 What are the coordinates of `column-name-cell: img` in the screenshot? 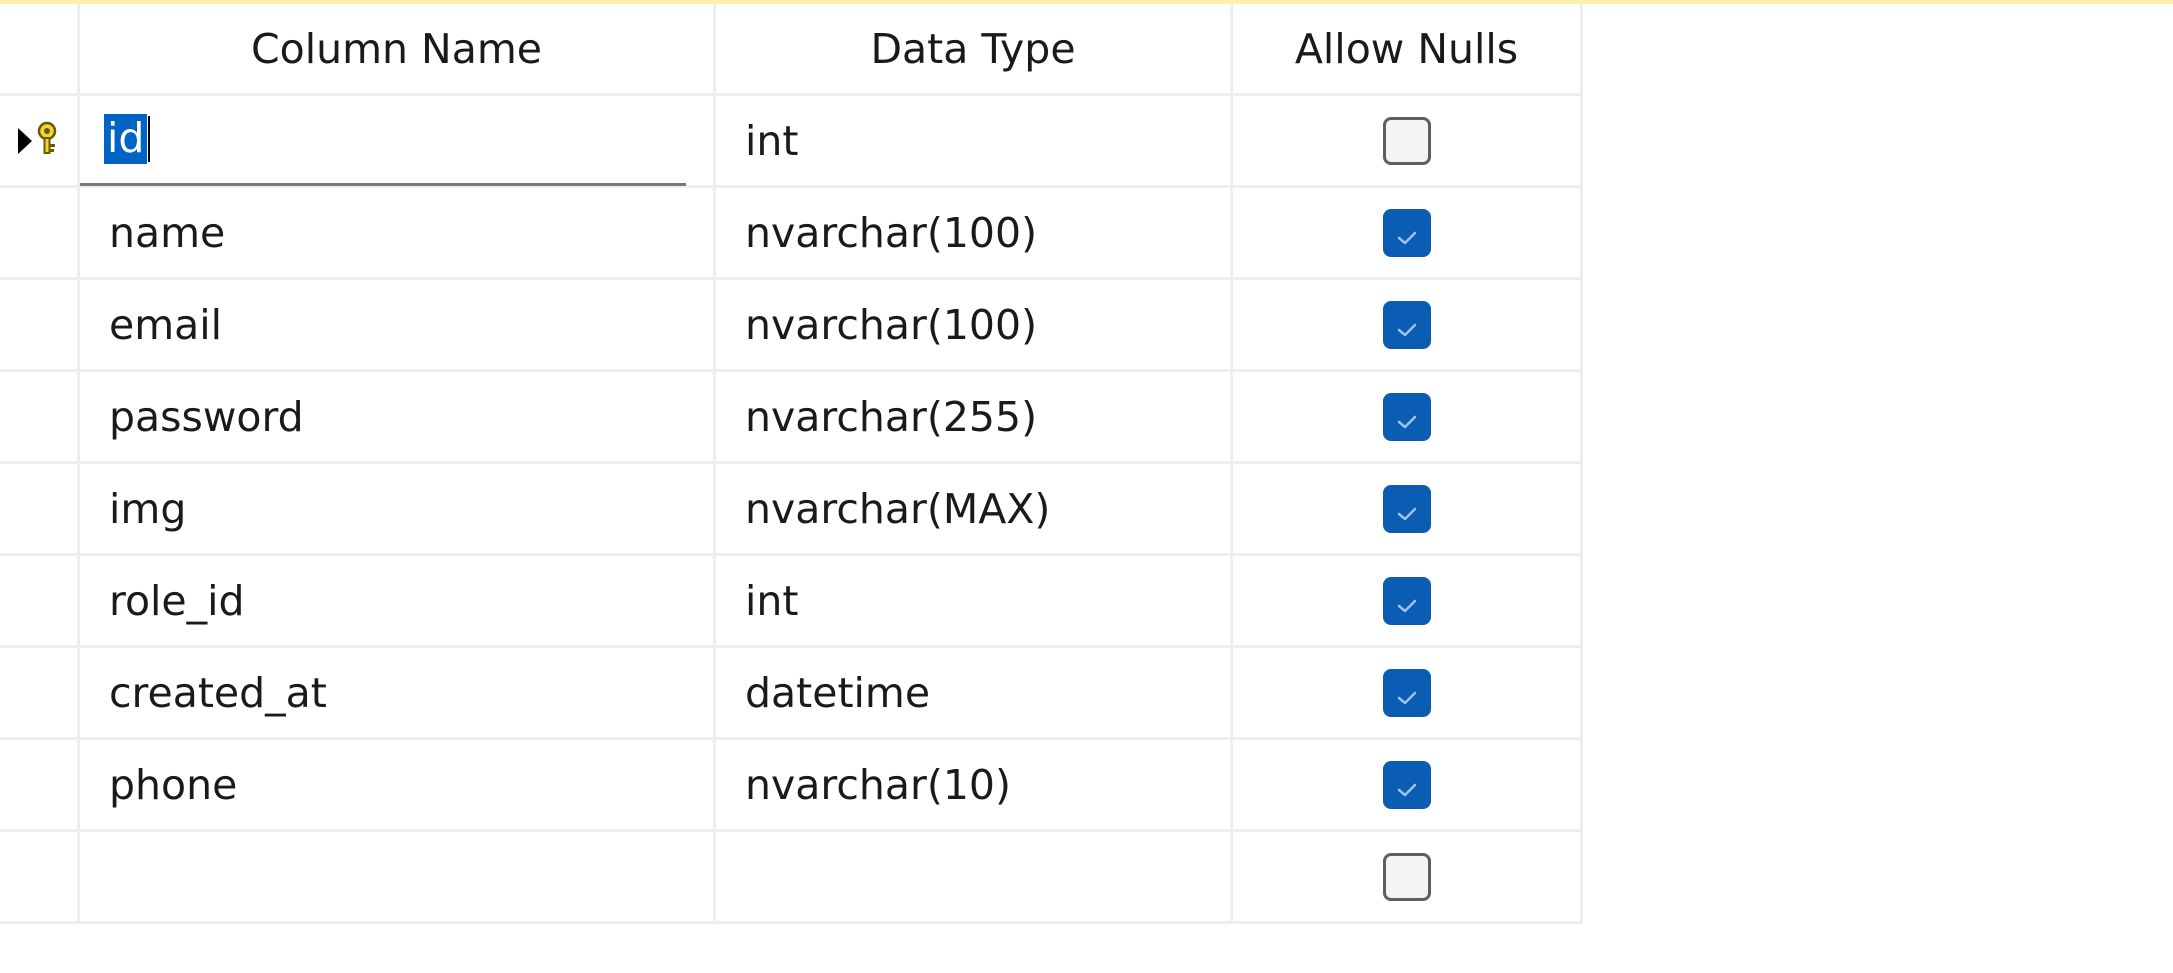 It's located at (398, 508).